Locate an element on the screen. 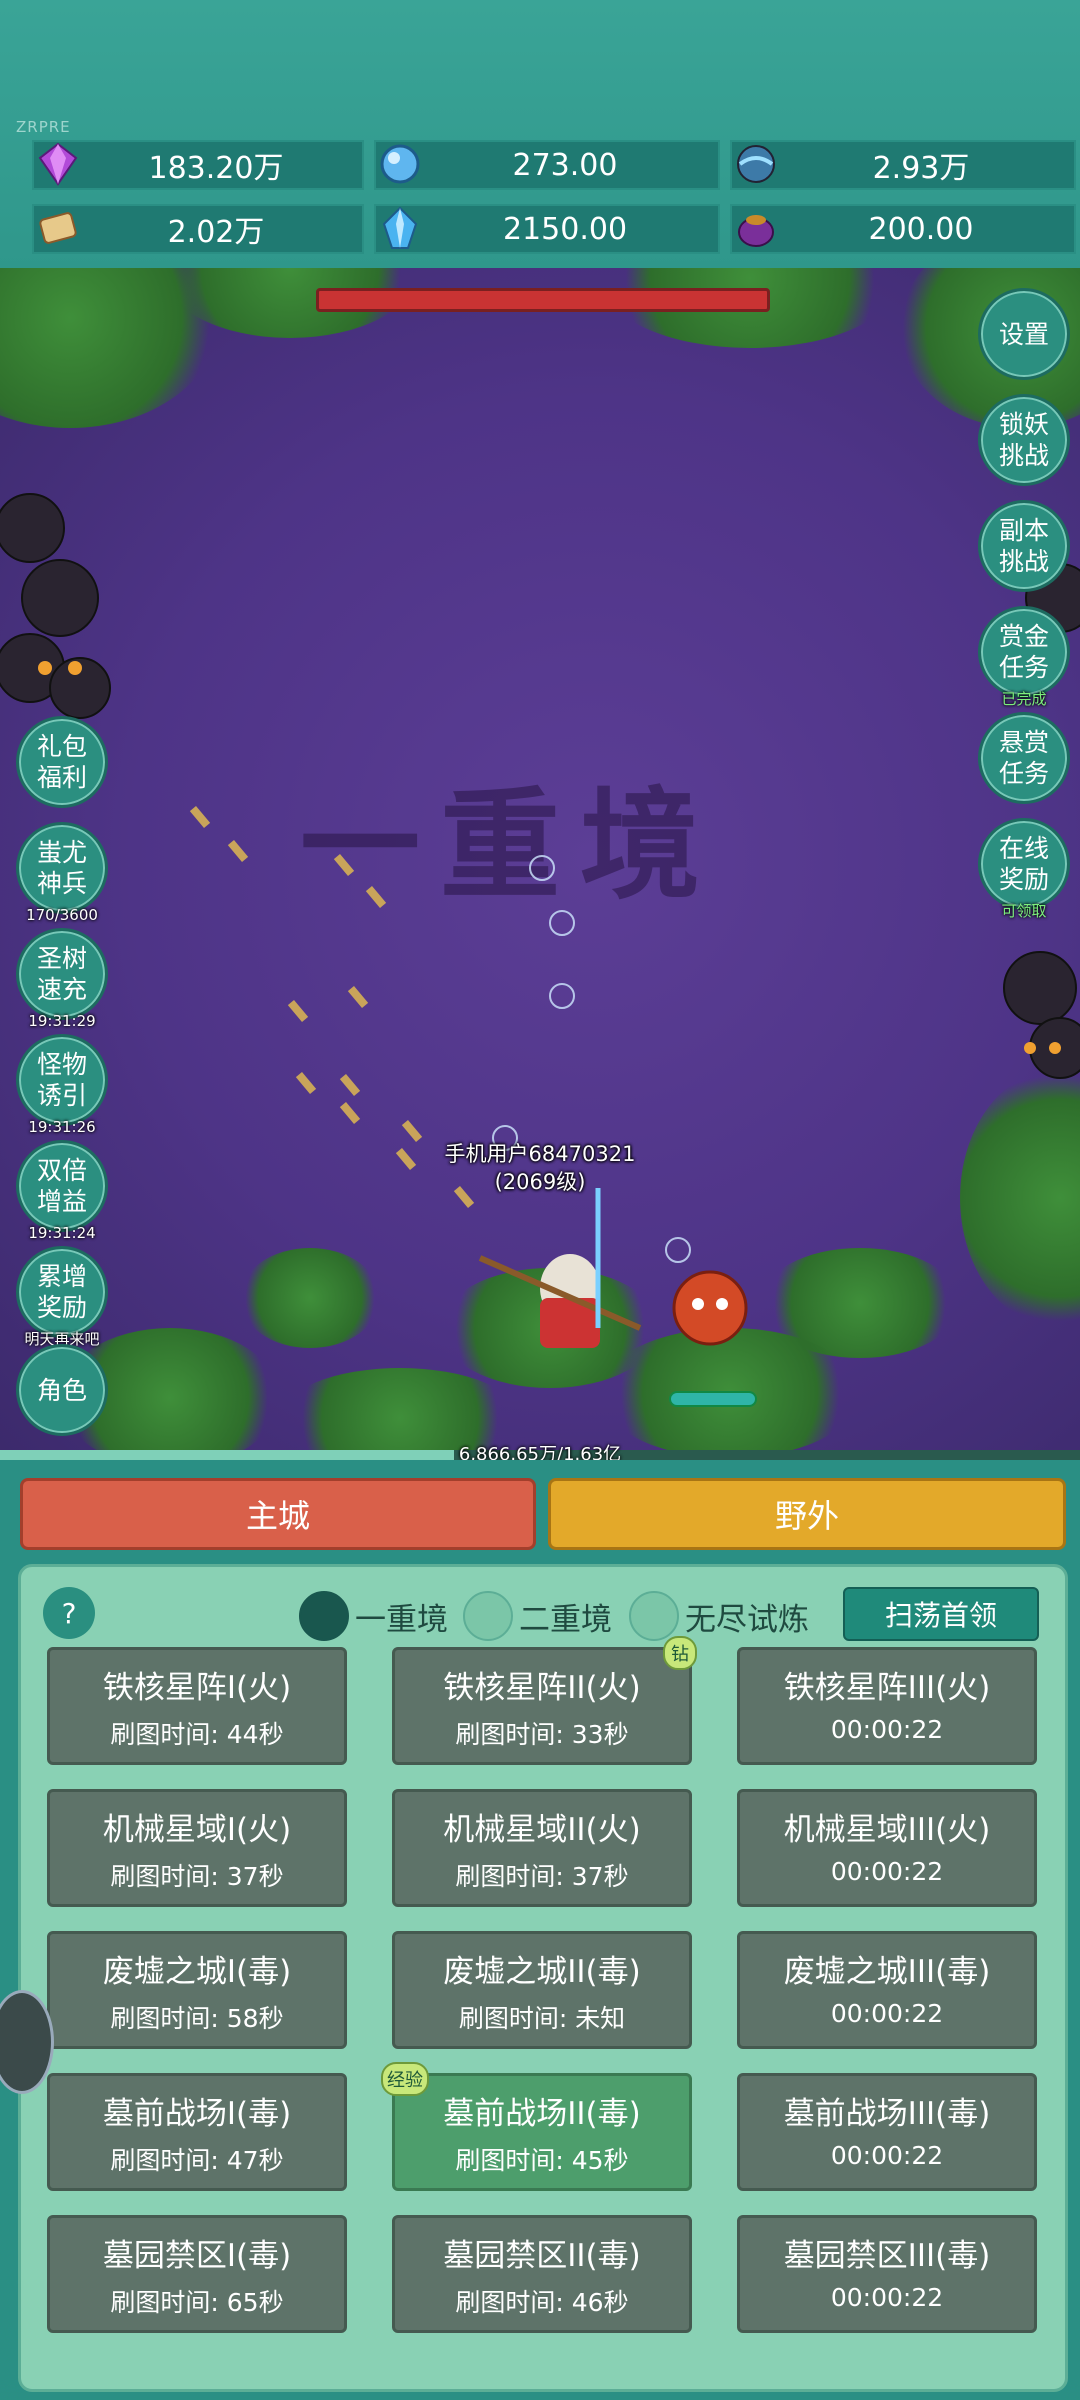 The height and width of the screenshot is (2400, 1080). mode-label: 二重境 is located at coordinates (565, 1619).